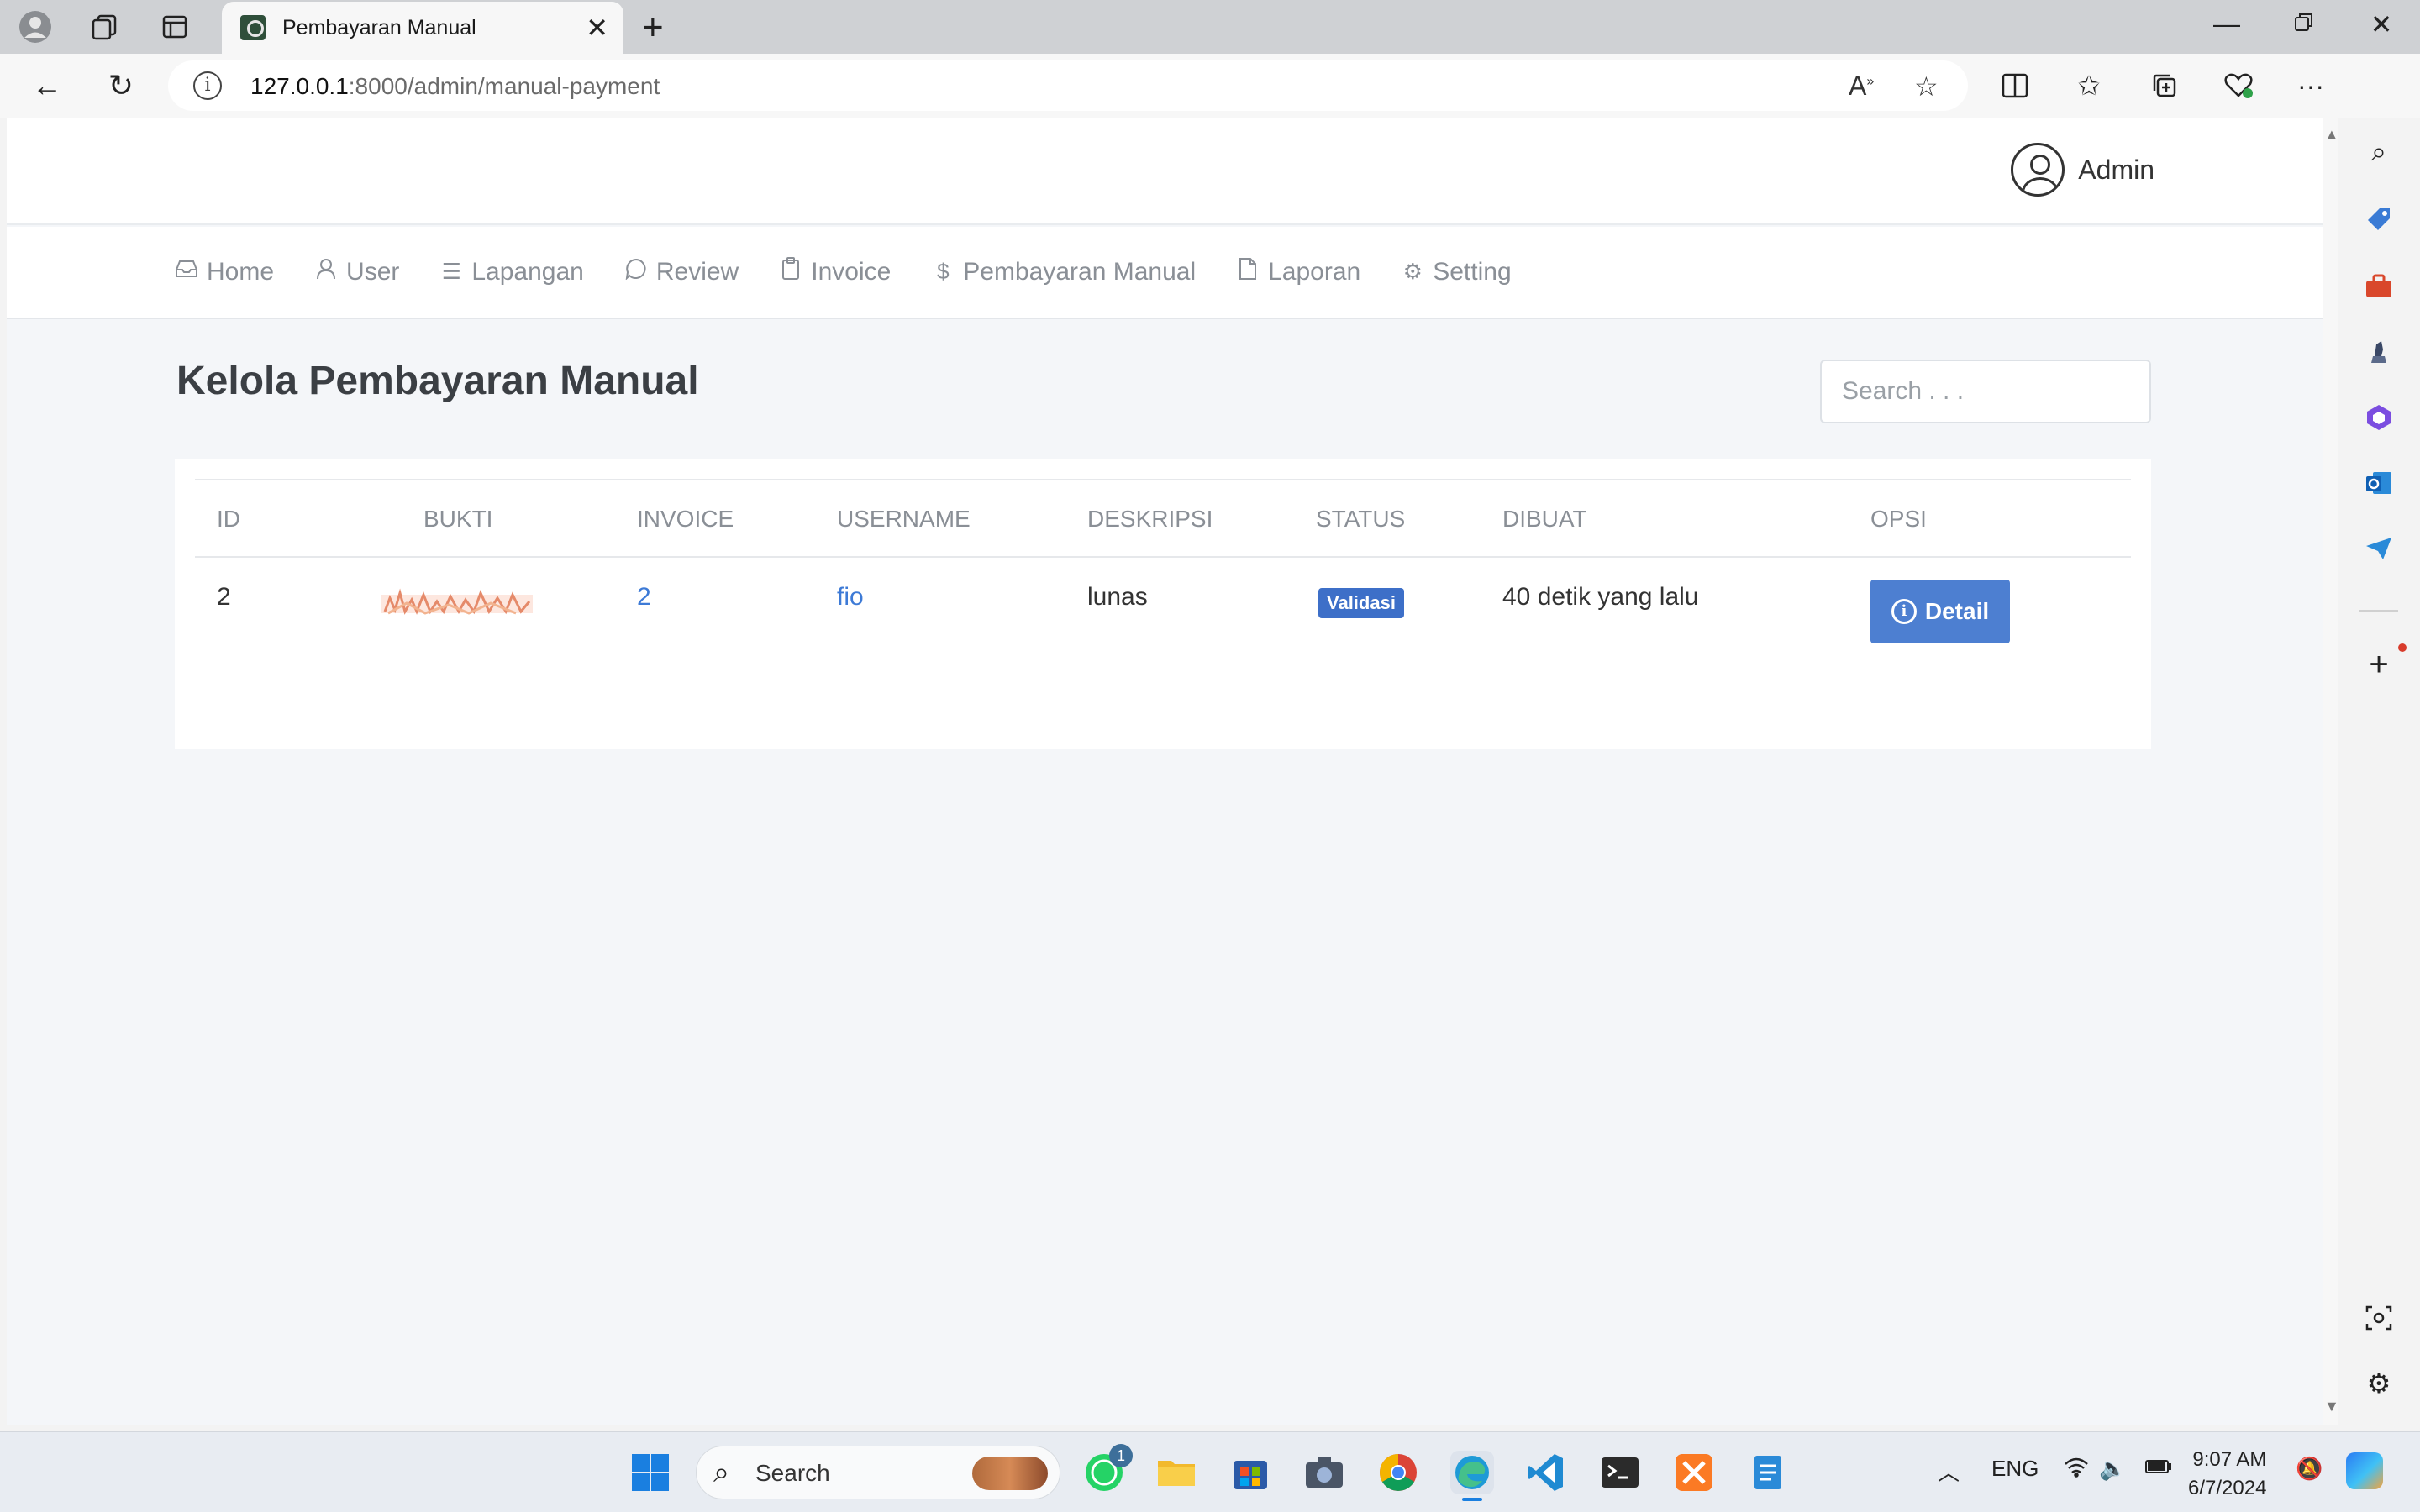  Describe the element at coordinates (1250, 1472) in the screenshot. I see `microsoft-store-icon` at that location.